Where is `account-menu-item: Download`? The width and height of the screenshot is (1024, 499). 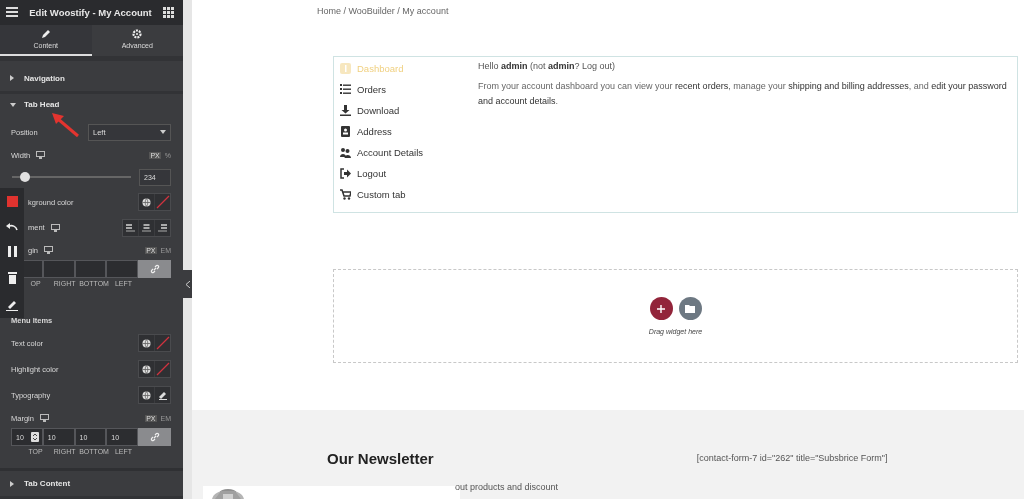 account-menu-item: Download is located at coordinates (409, 110).